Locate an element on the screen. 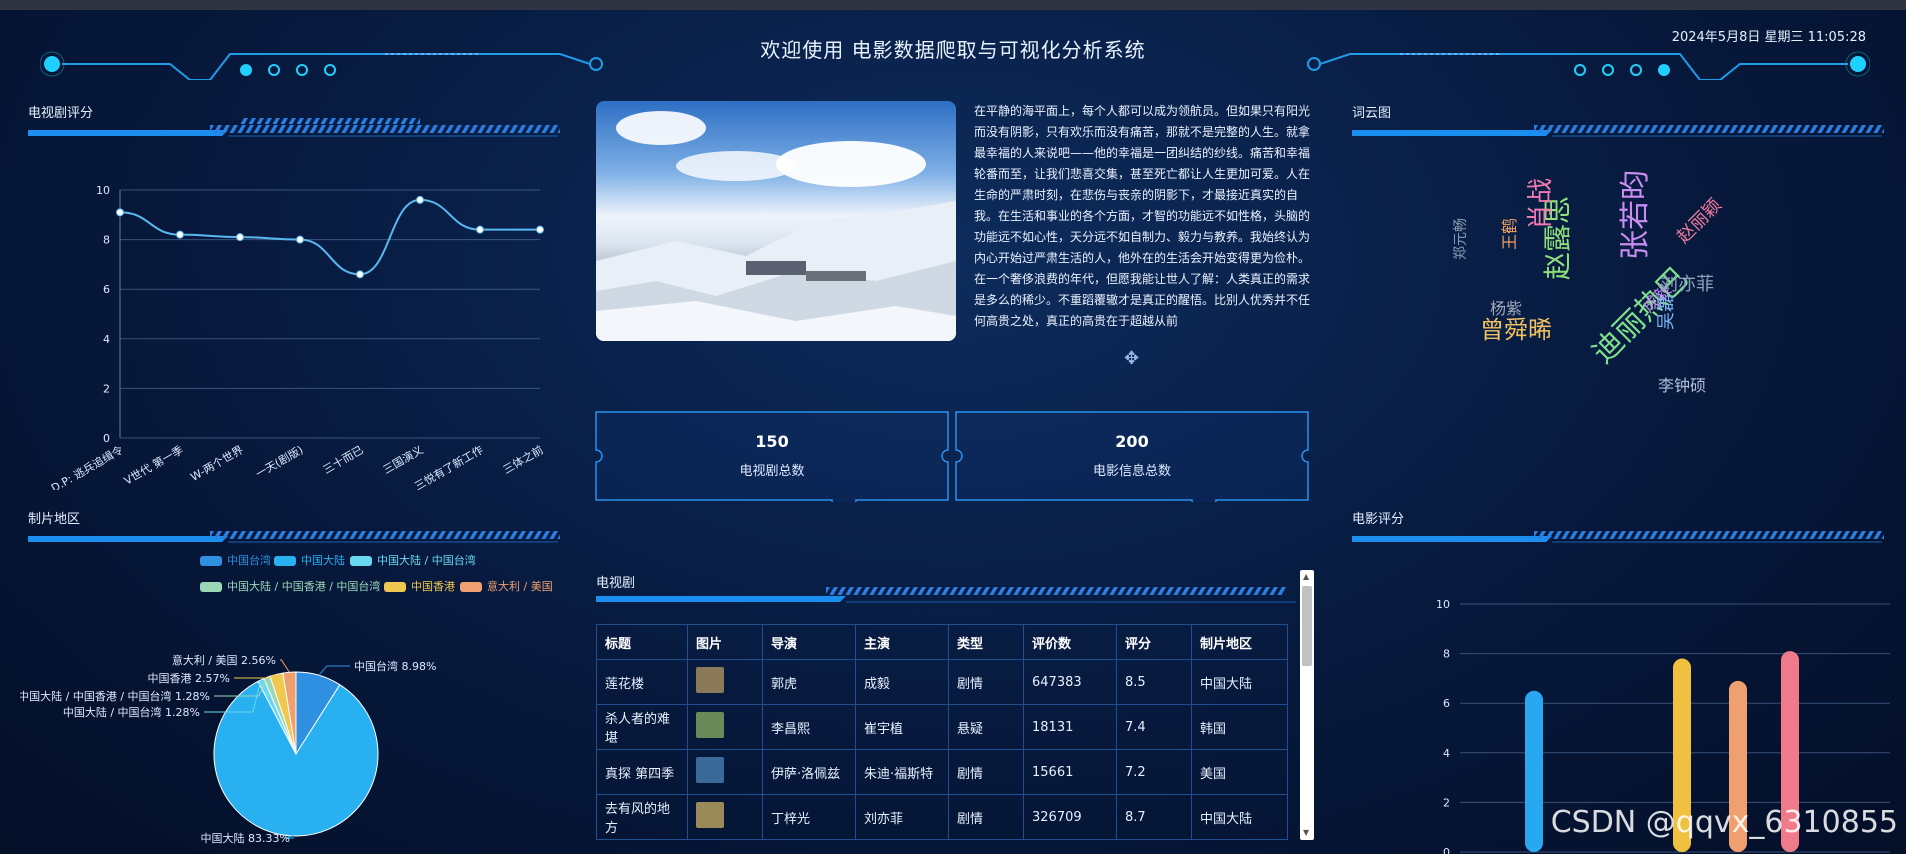 The image size is (1906, 854). cell-director: 李昌熙 is located at coordinates (809, 727).